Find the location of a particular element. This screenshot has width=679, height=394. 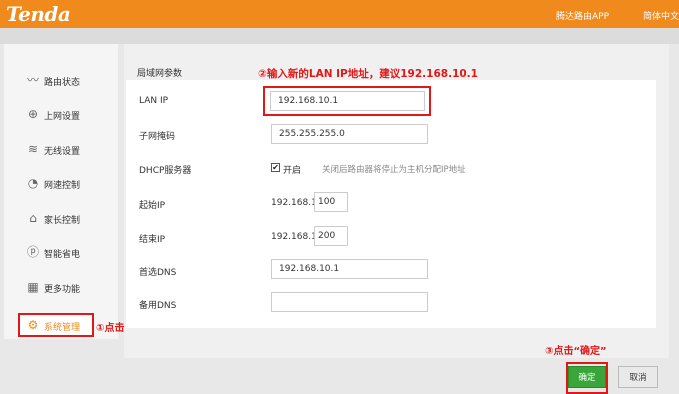

primary-dns-label: 首选DNS is located at coordinates (158, 273).